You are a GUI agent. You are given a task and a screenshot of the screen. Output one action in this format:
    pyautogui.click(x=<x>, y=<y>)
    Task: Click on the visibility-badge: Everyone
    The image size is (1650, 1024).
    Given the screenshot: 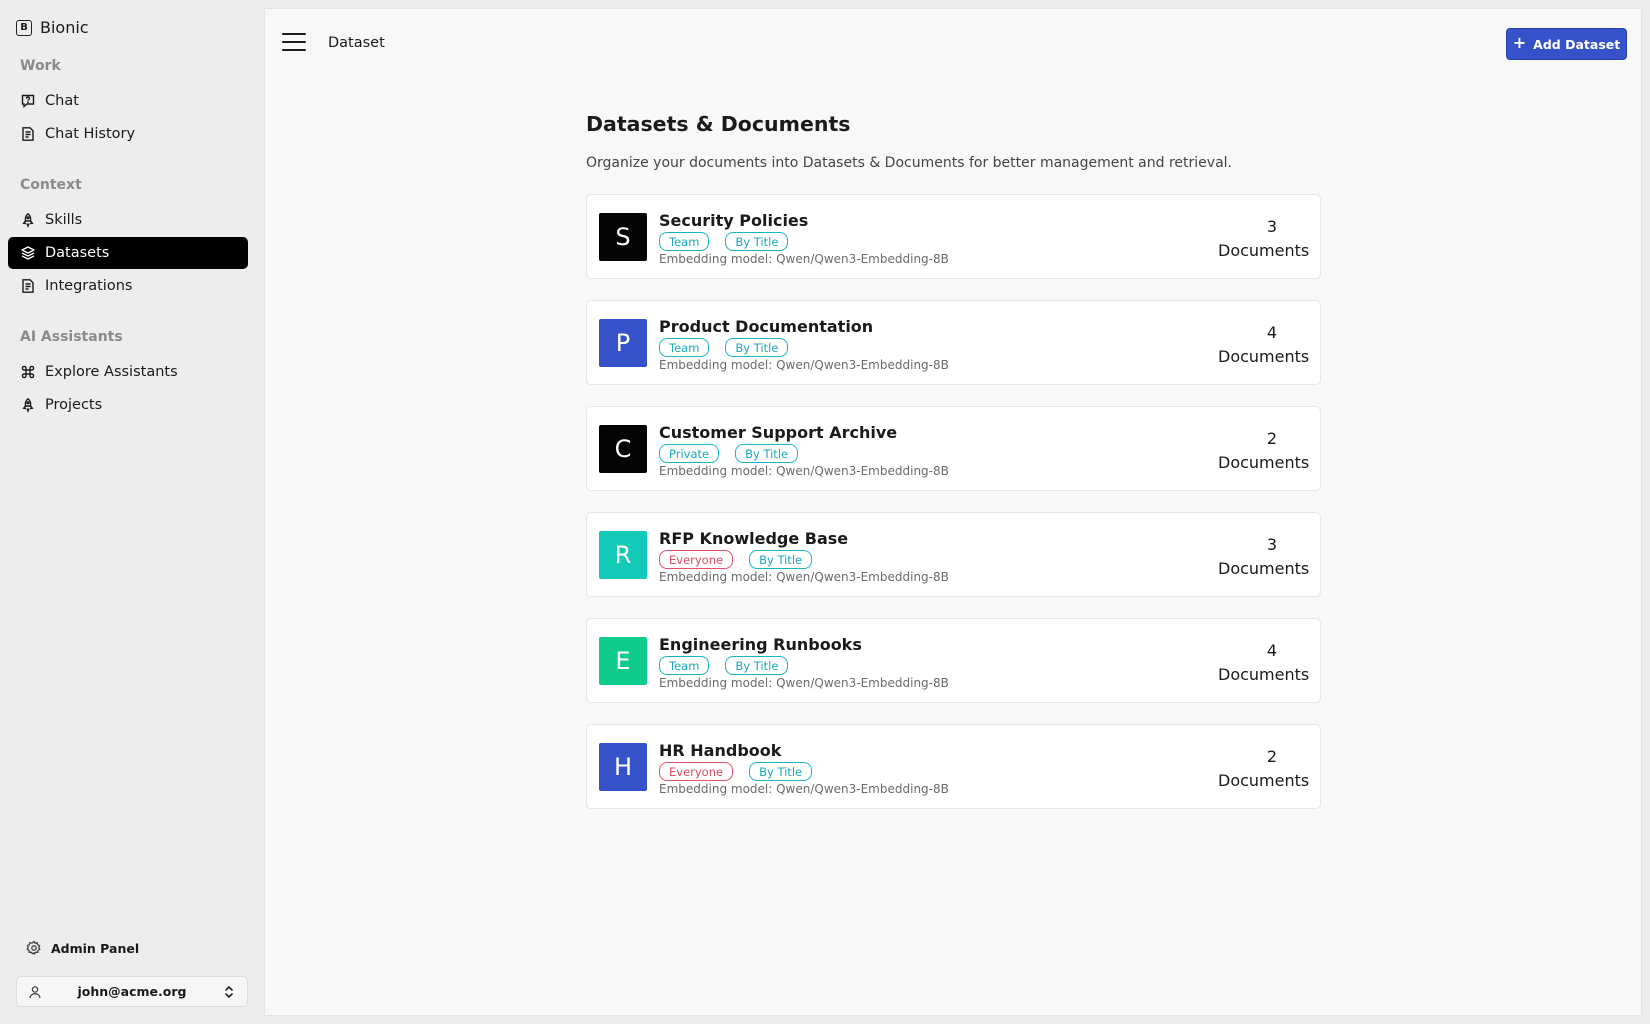 What is the action you would take?
    pyautogui.click(x=696, y=559)
    